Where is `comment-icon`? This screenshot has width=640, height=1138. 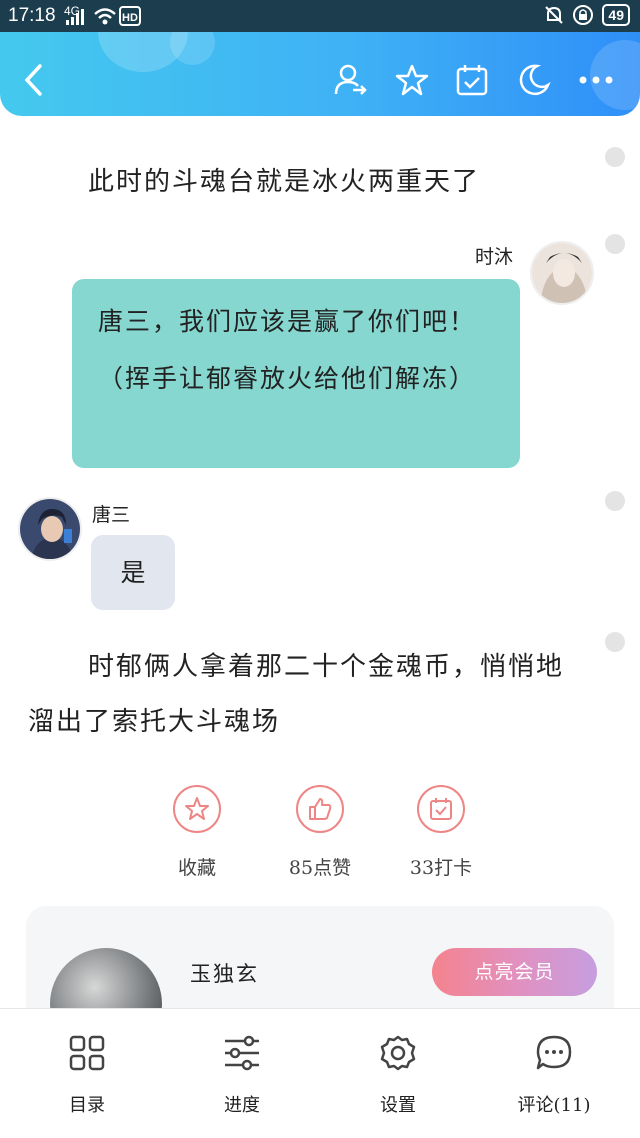
comment-icon is located at coordinates (554, 1052).